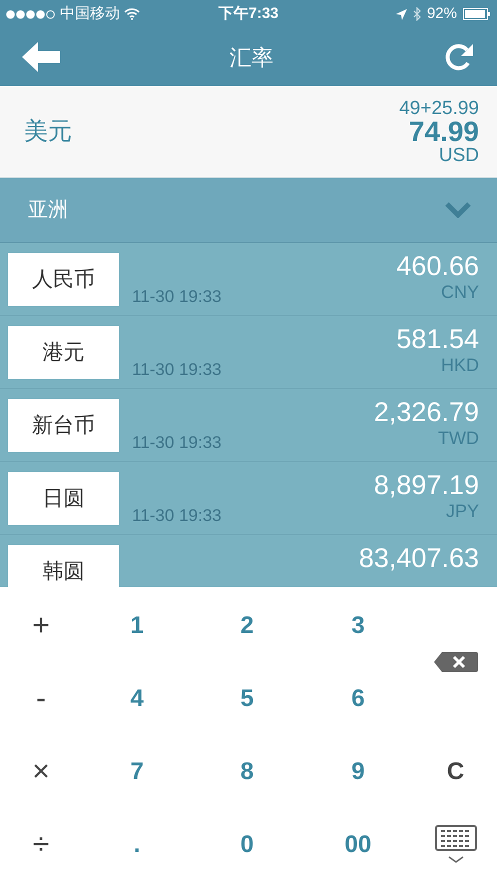 Image resolution: width=497 pixels, height=883 pixels. I want to click on section-header: 亚洲, so click(248, 210).